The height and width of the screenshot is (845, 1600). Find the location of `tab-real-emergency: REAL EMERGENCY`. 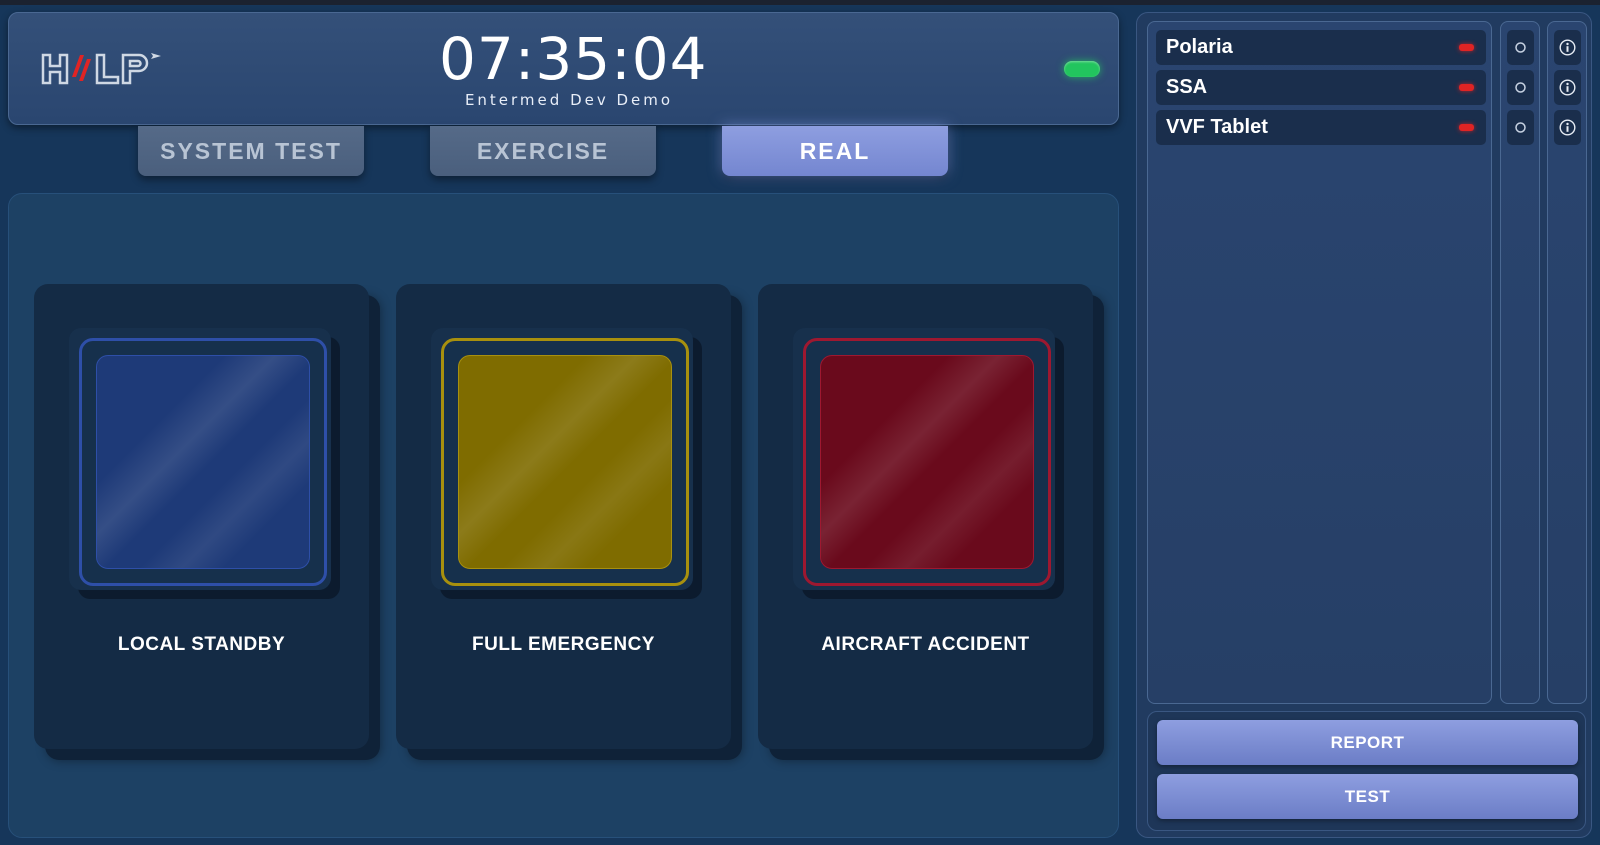

tab-real-emergency: REAL EMERGENCY is located at coordinates (835, 170).